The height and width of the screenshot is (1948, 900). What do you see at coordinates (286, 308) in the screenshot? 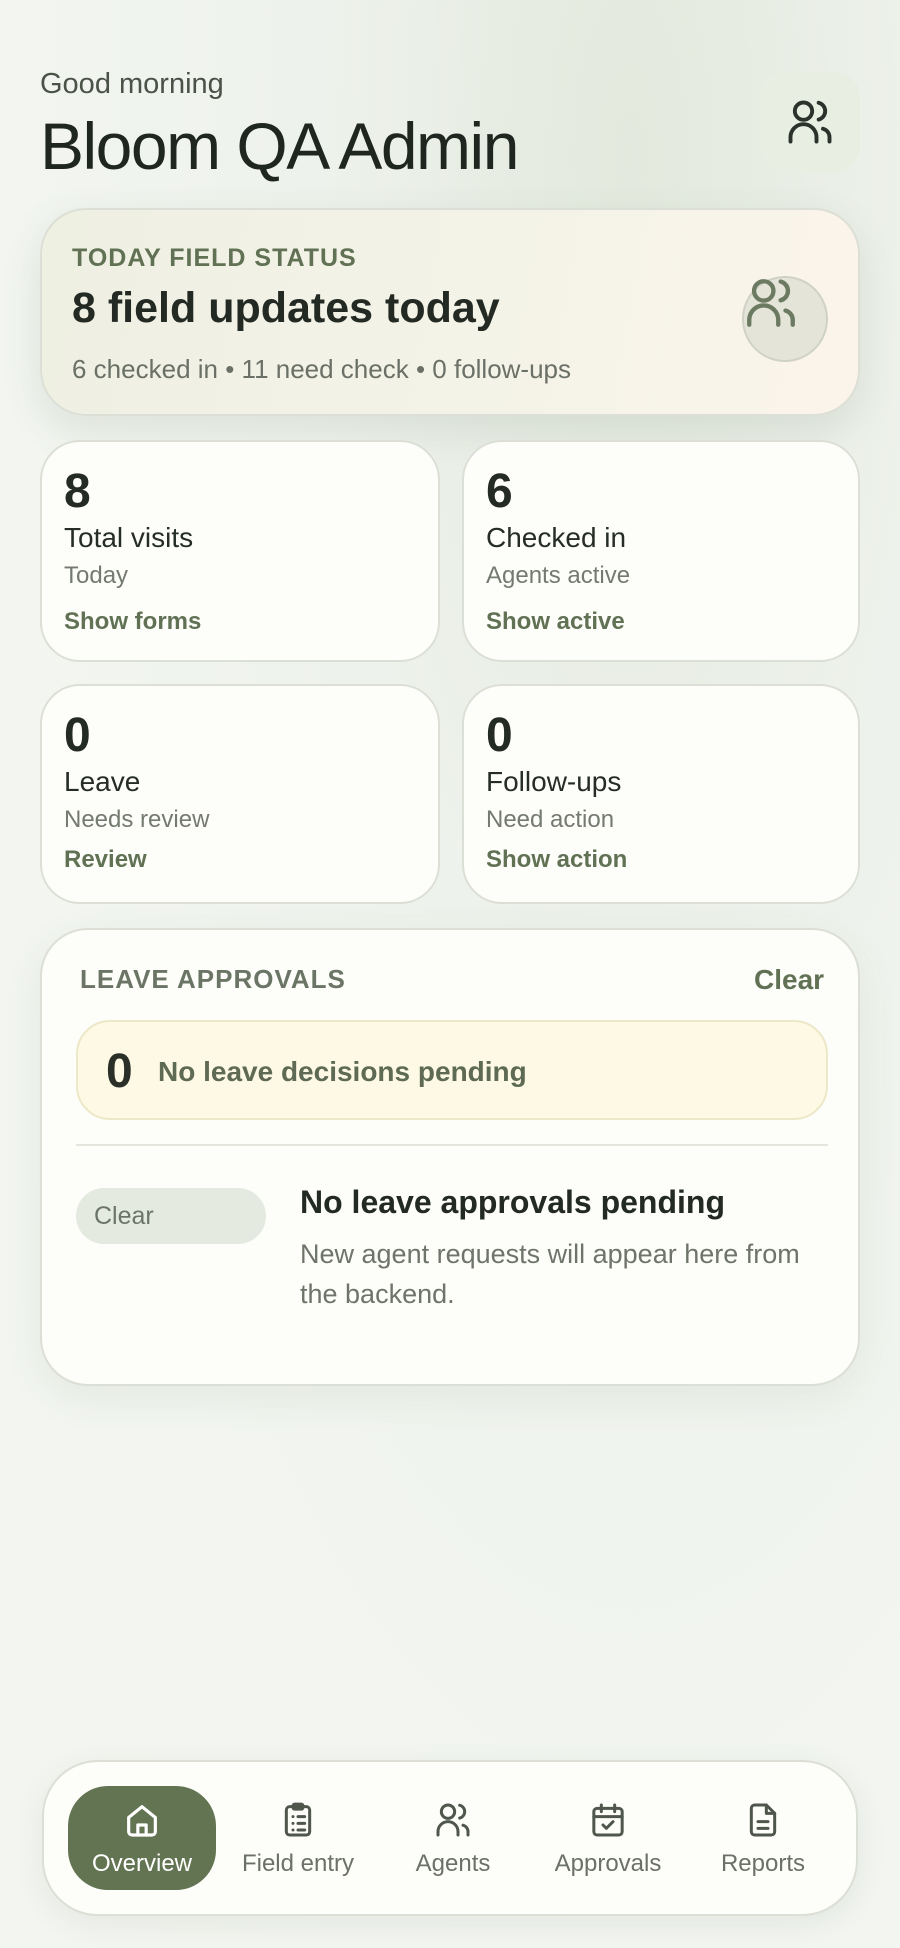
I see `status-headline: 8 field updates today` at bounding box center [286, 308].